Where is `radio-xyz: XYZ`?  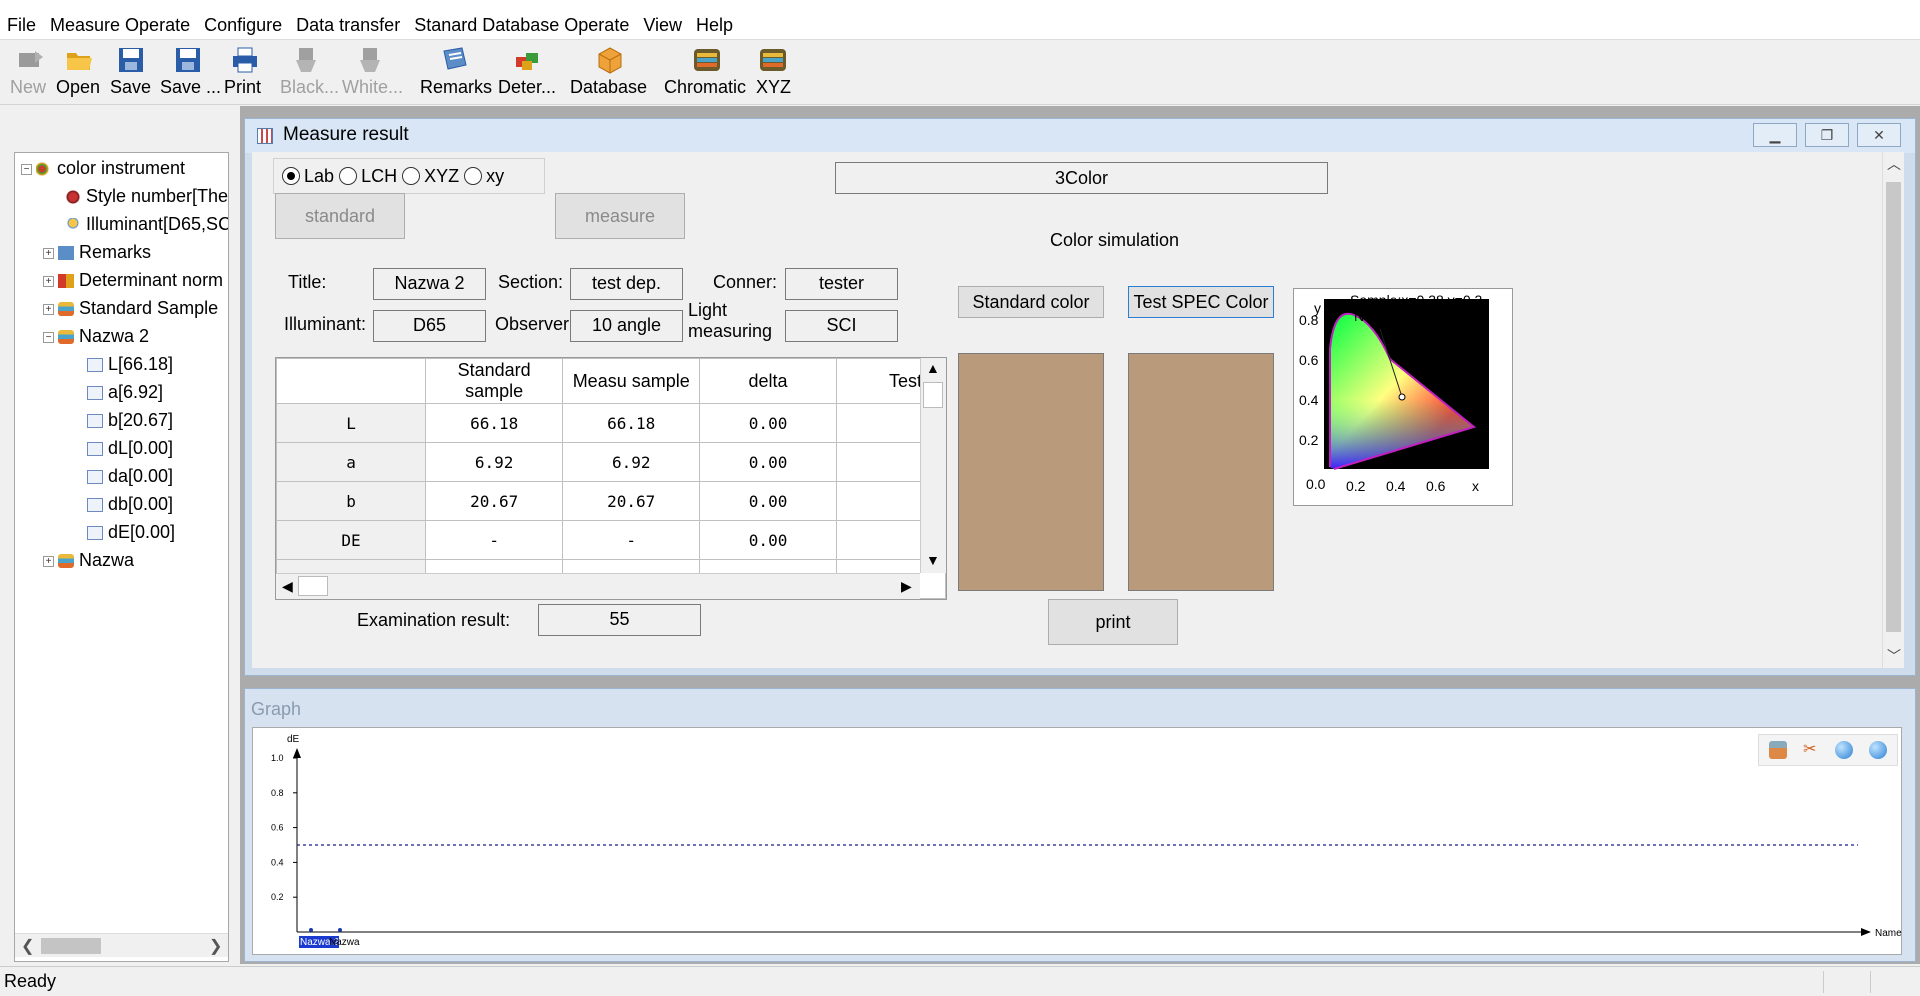 radio-xyz: XYZ is located at coordinates (430, 176).